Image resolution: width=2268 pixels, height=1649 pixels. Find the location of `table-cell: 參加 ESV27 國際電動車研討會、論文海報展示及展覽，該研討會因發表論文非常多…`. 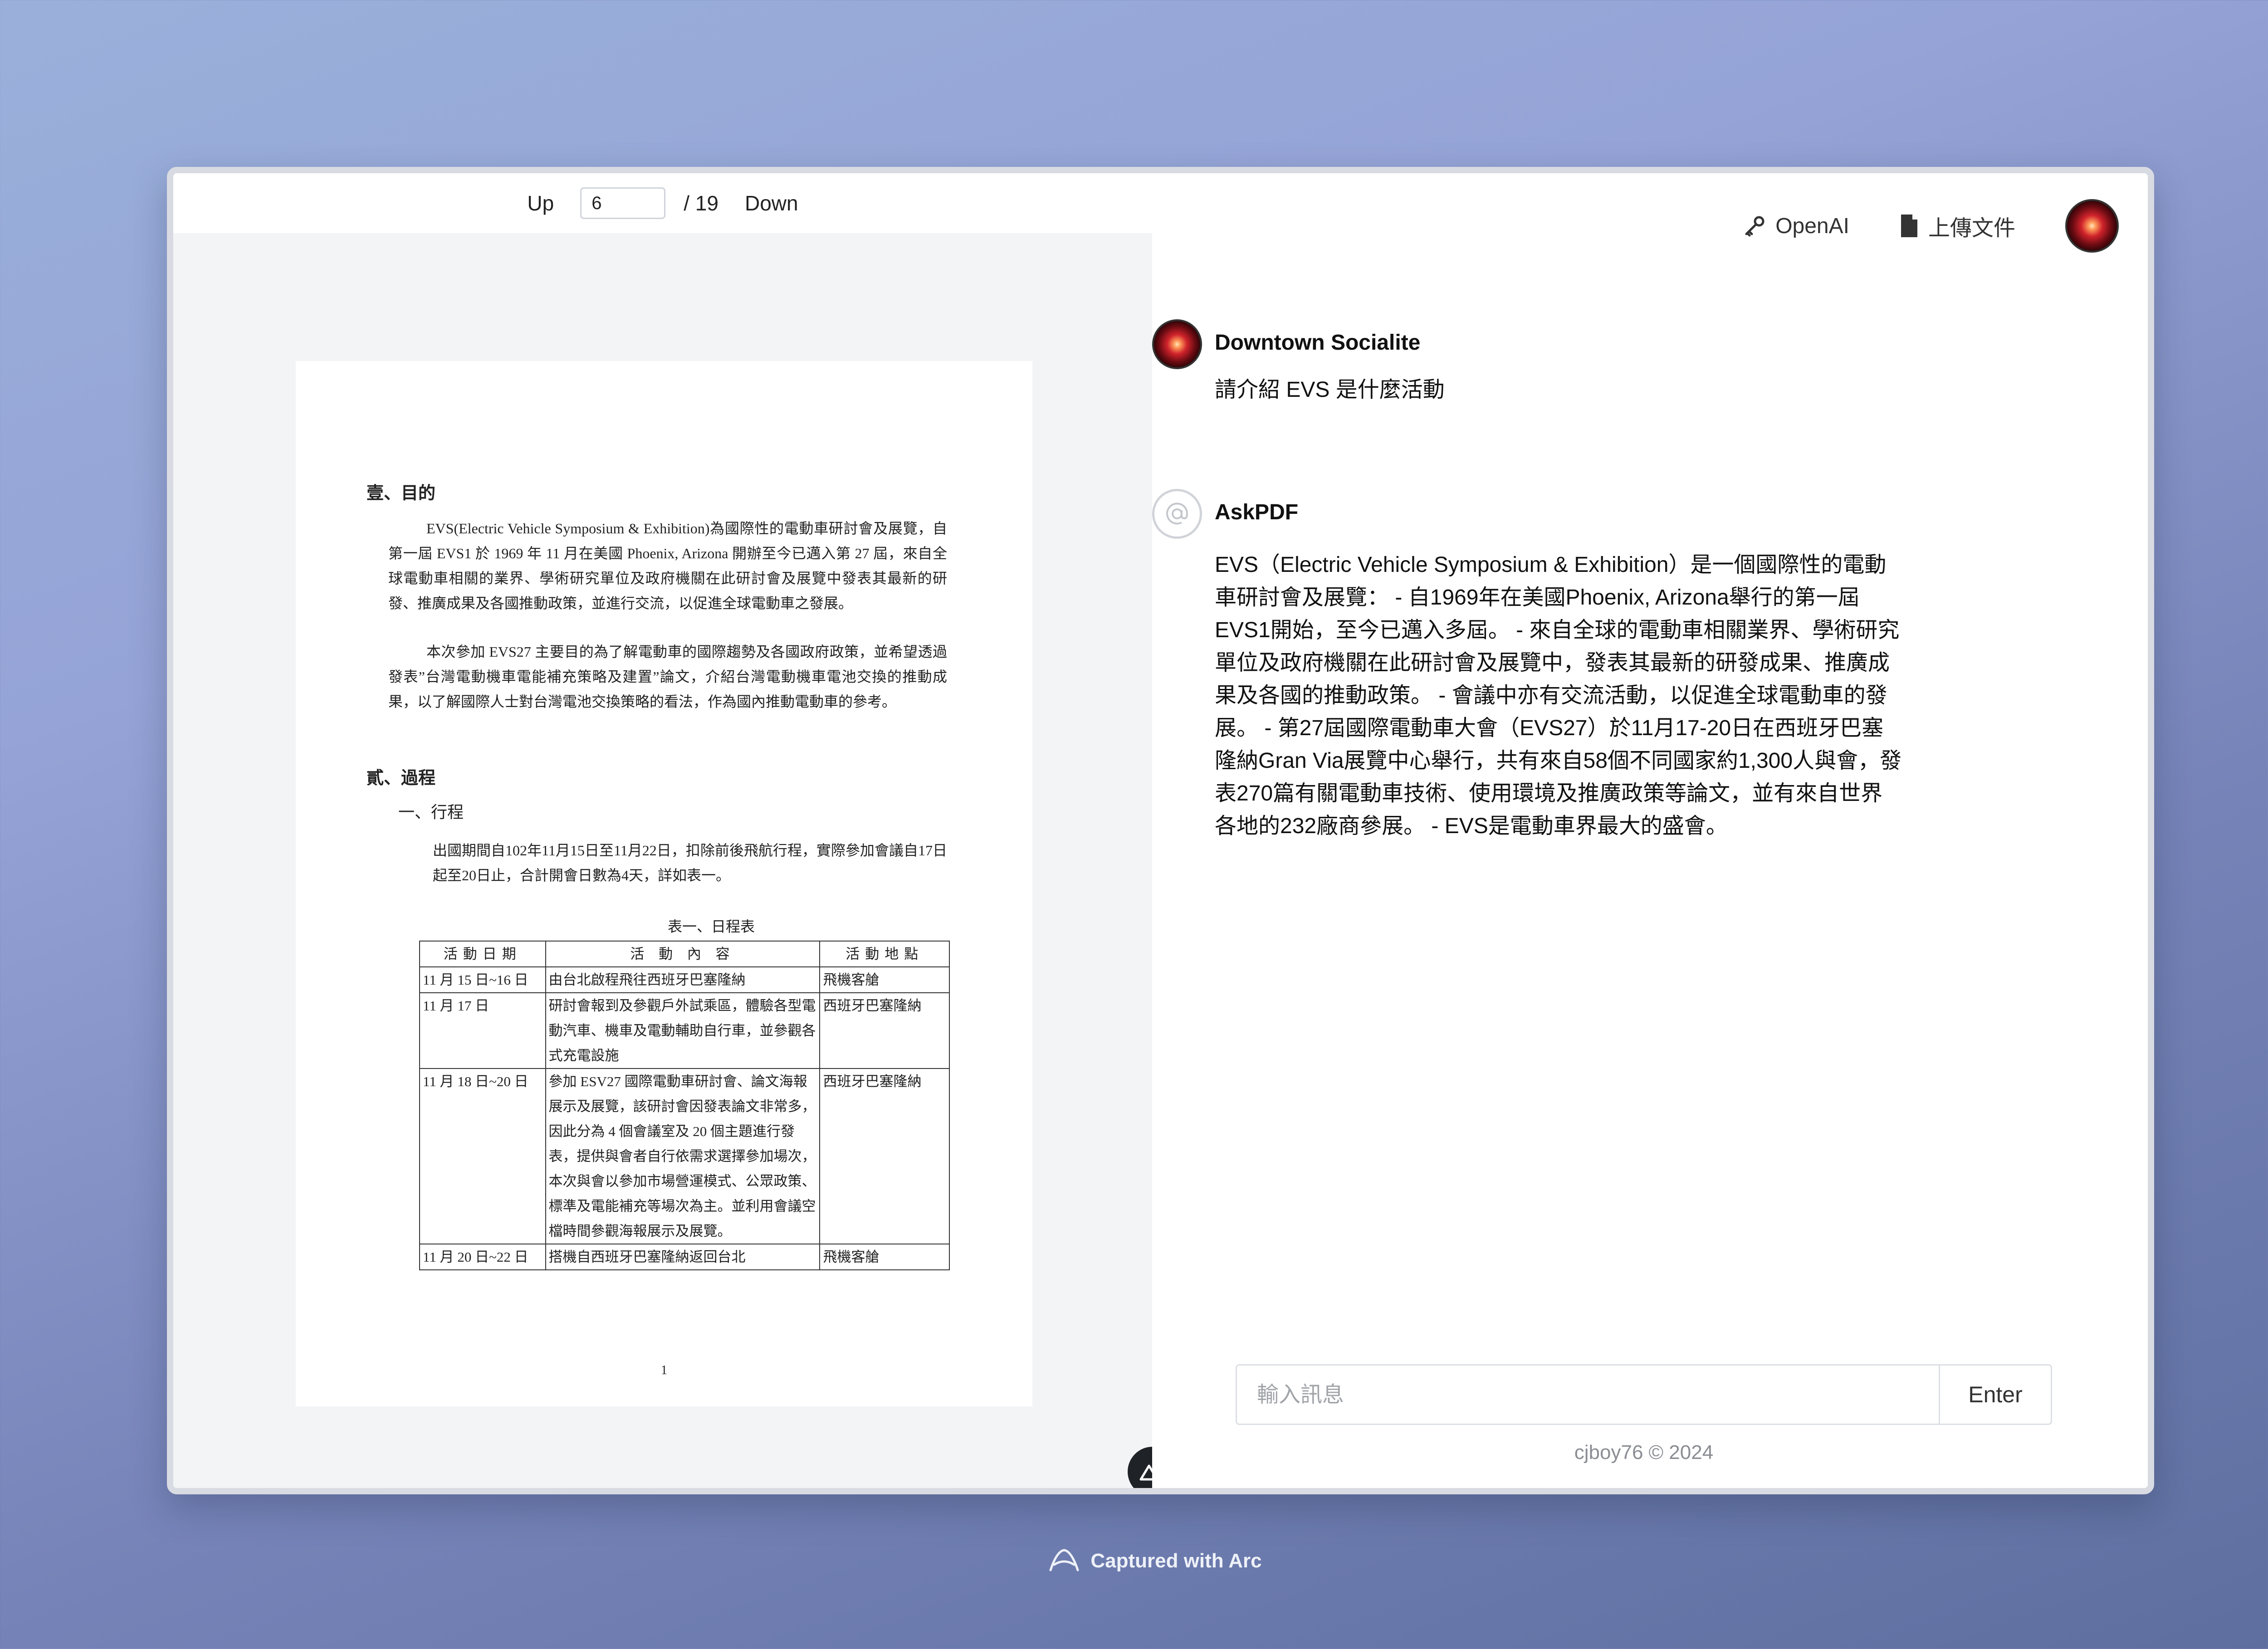

table-cell: 參加 ESV27 國際電動車研討會、論文海報展示及展覽，該研討會因發表論文非常多… is located at coordinates (683, 1156).